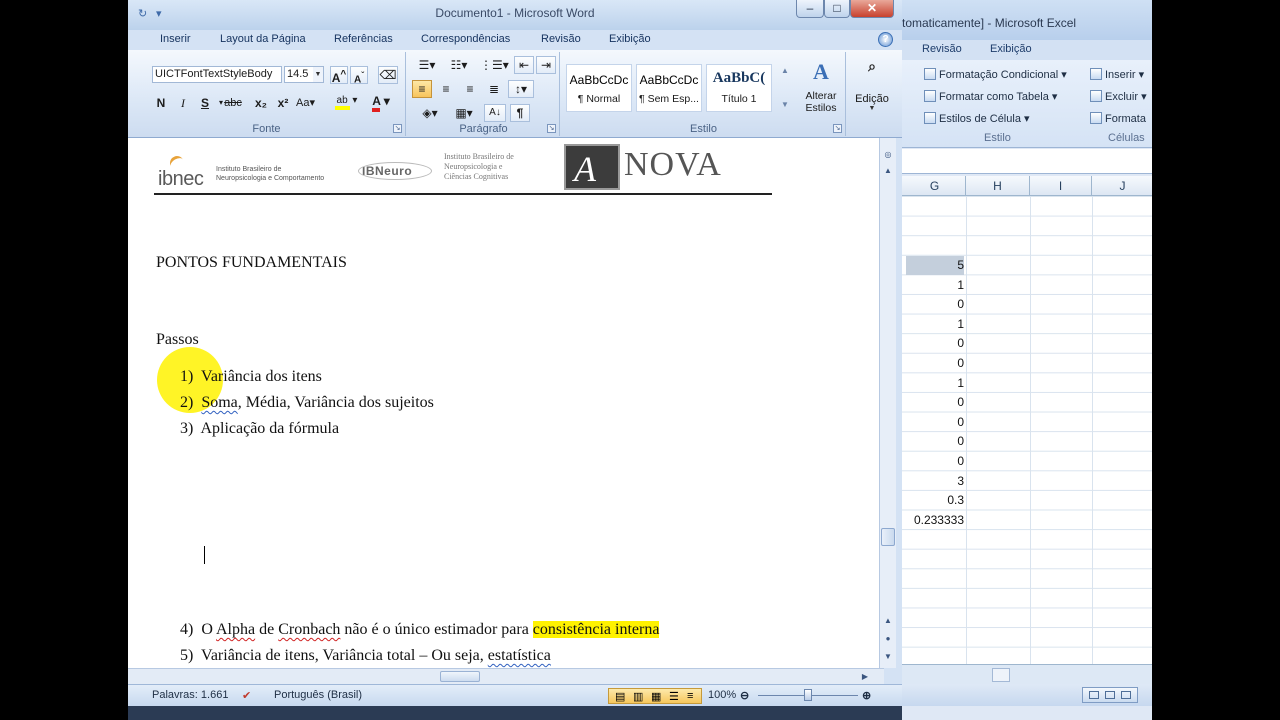 The height and width of the screenshot is (720, 1280). What do you see at coordinates (888, 171) in the screenshot?
I see `scroll-up-icon: ▲` at bounding box center [888, 171].